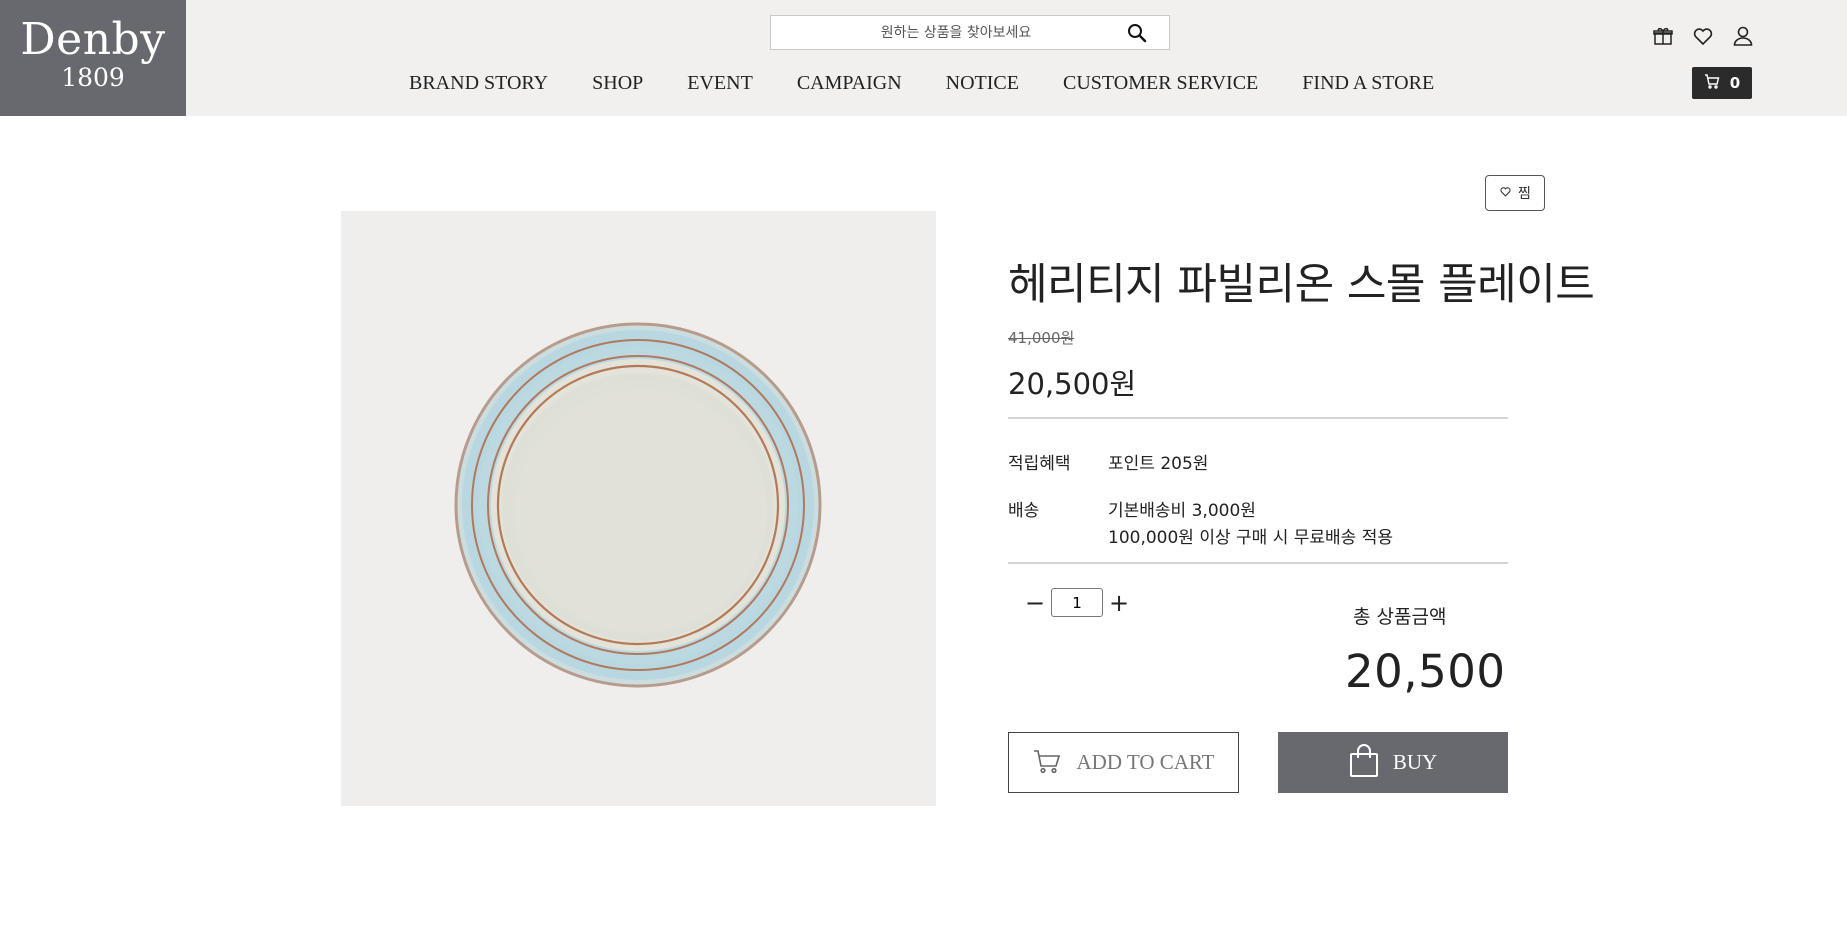 This screenshot has width=1847, height=950. I want to click on gift-icon, so click(1663, 36).